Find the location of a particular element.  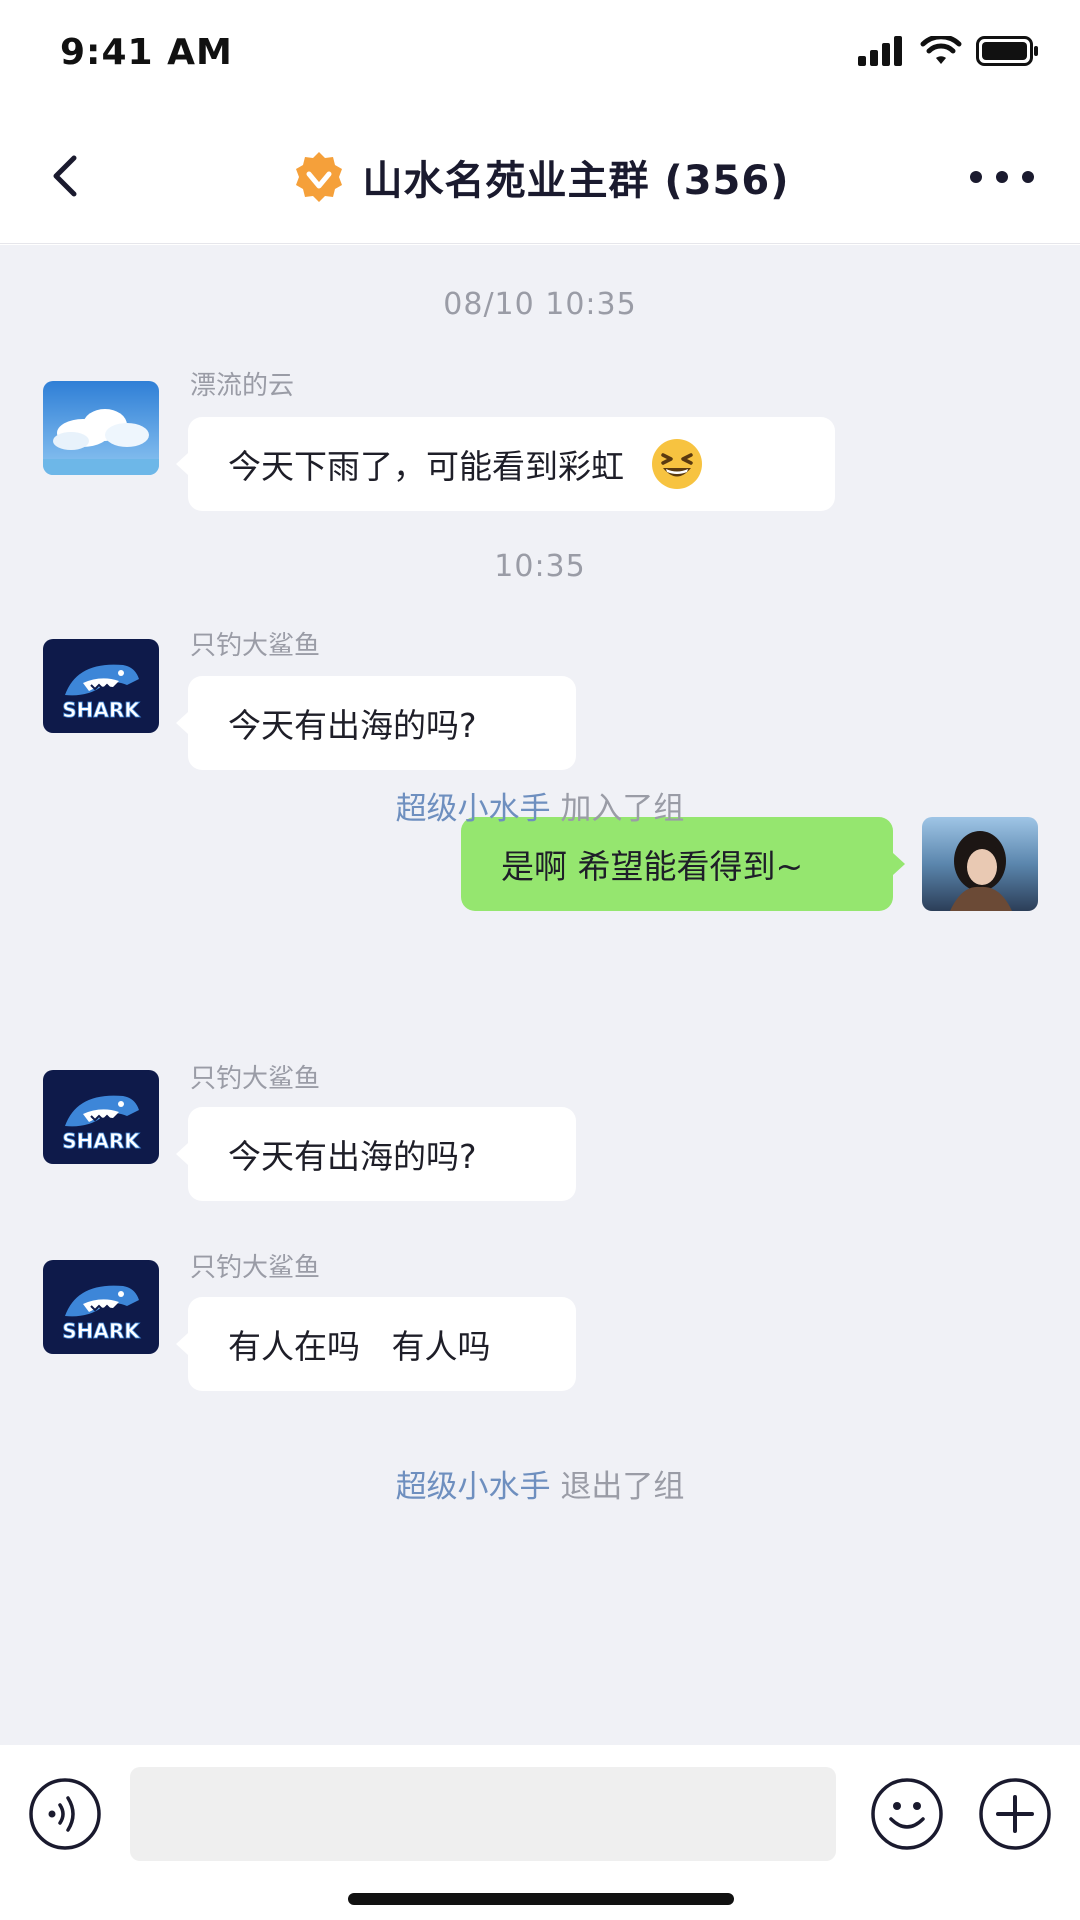

timestamp: 10:35 is located at coordinates (540, 566).